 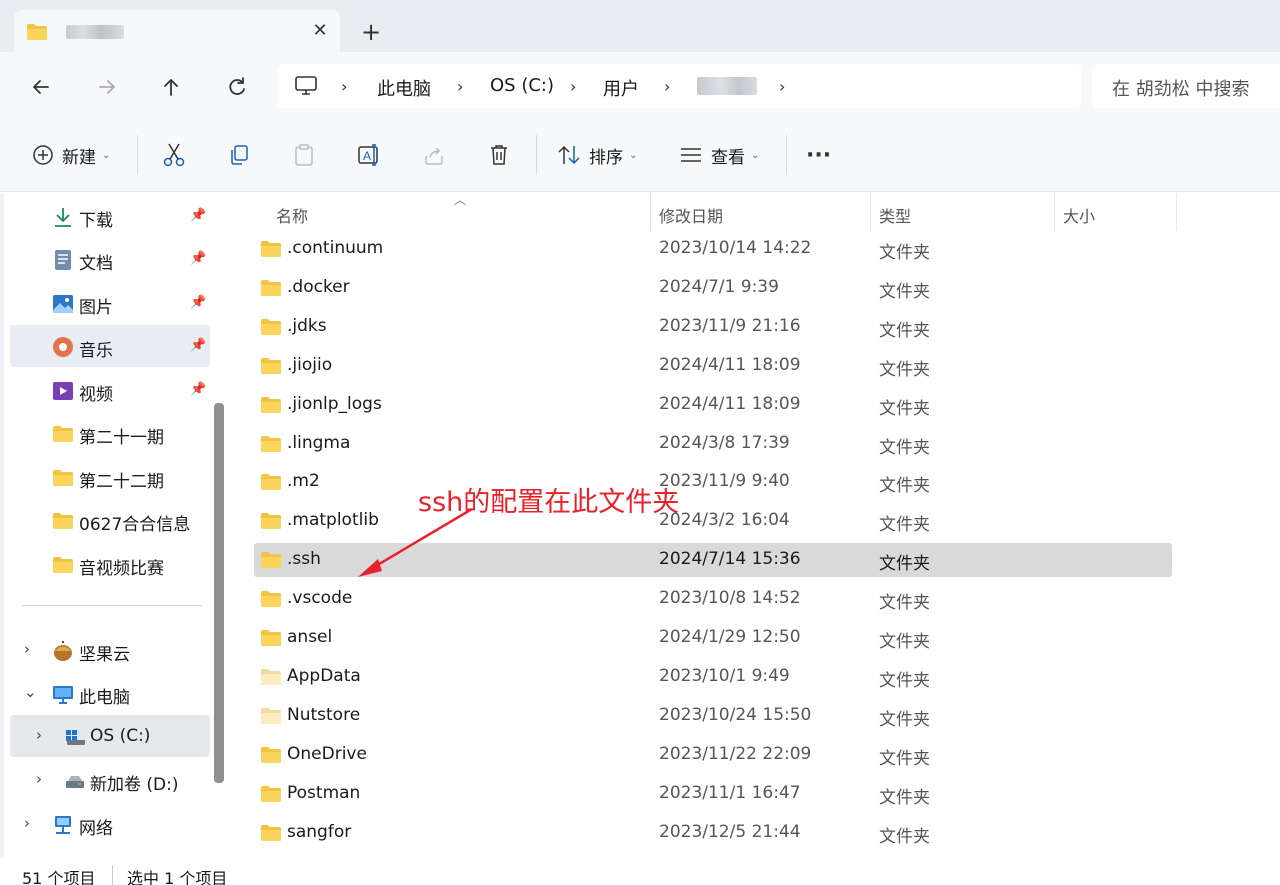 I want to click on sidebar-scrollbar, so click(x=219, y=593).